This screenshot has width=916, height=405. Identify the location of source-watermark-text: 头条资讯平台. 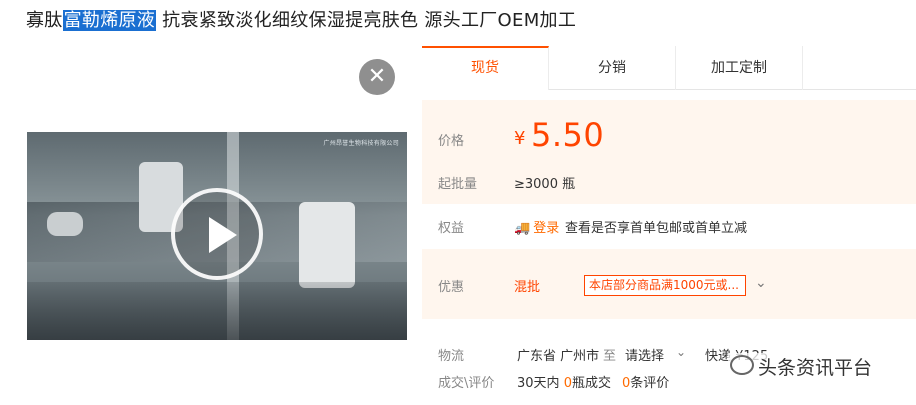
(815, 368).